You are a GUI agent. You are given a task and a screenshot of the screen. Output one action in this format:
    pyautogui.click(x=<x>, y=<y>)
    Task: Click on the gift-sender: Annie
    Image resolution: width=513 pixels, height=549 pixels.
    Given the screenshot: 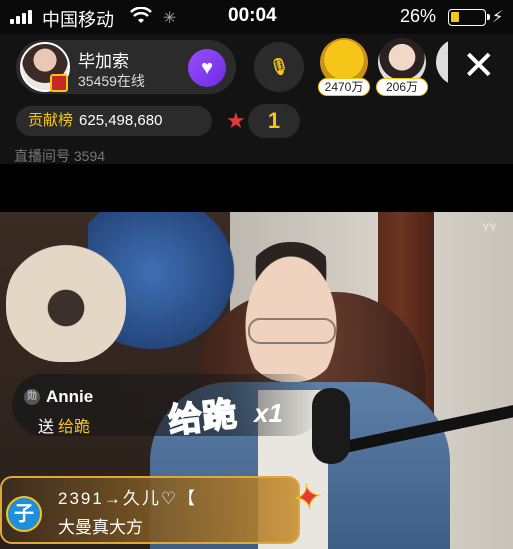 What is the action you would take?
    pyautogui.click(x=69, y=397)
    